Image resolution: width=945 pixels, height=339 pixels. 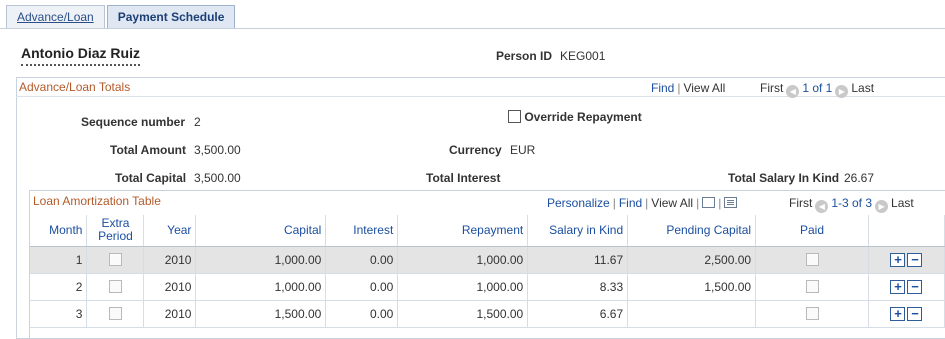 I want to click on page-tabs: Advance/Loan Payment Schedule, so click(x=121, y=17).